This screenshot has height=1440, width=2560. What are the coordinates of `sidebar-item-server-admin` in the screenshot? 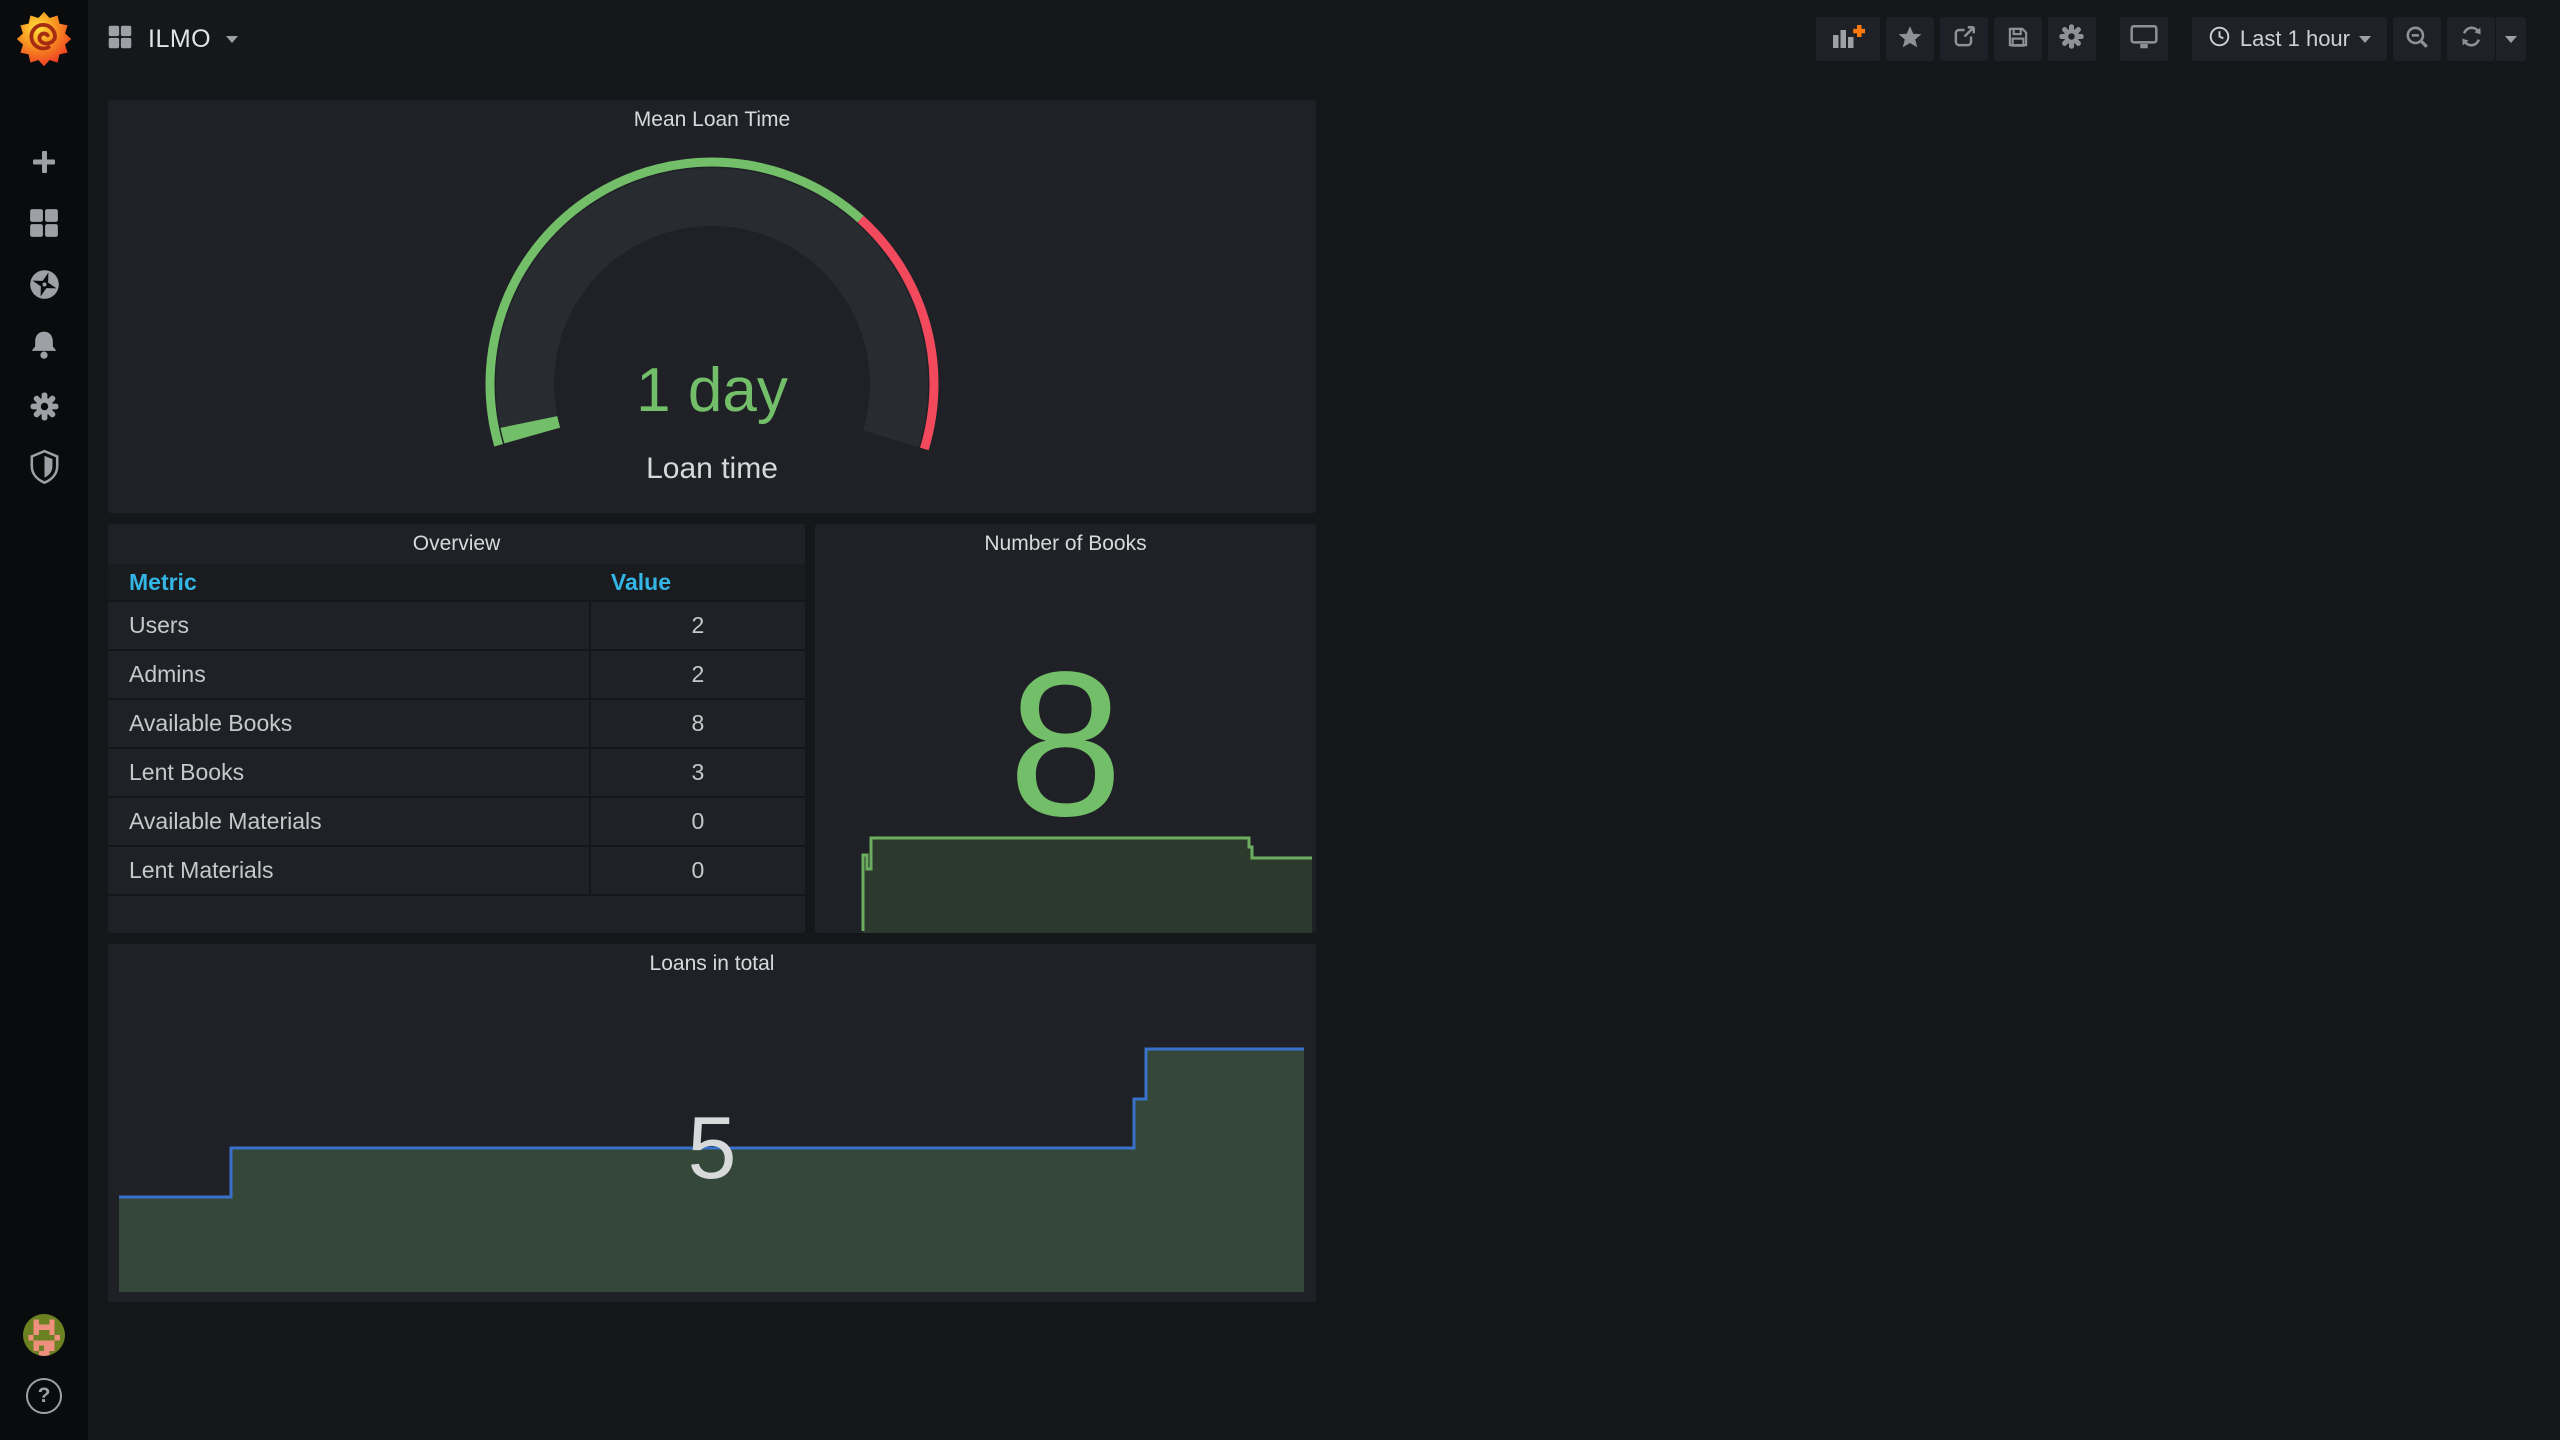 It's located at (44, 469).